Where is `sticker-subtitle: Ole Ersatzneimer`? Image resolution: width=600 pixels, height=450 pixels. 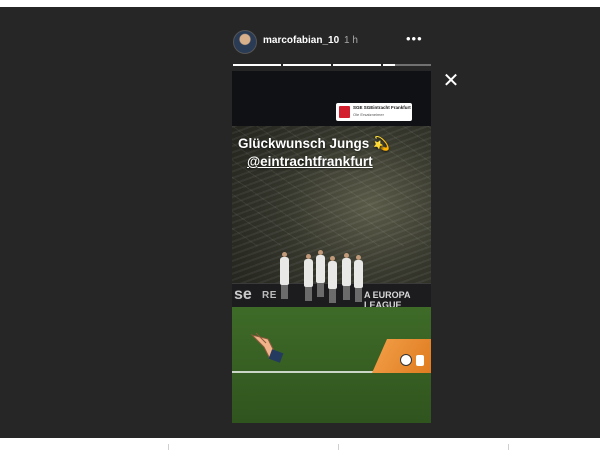 sticker-subtitle: Ole Ersatzneimer is located at coordinates (368, 114).